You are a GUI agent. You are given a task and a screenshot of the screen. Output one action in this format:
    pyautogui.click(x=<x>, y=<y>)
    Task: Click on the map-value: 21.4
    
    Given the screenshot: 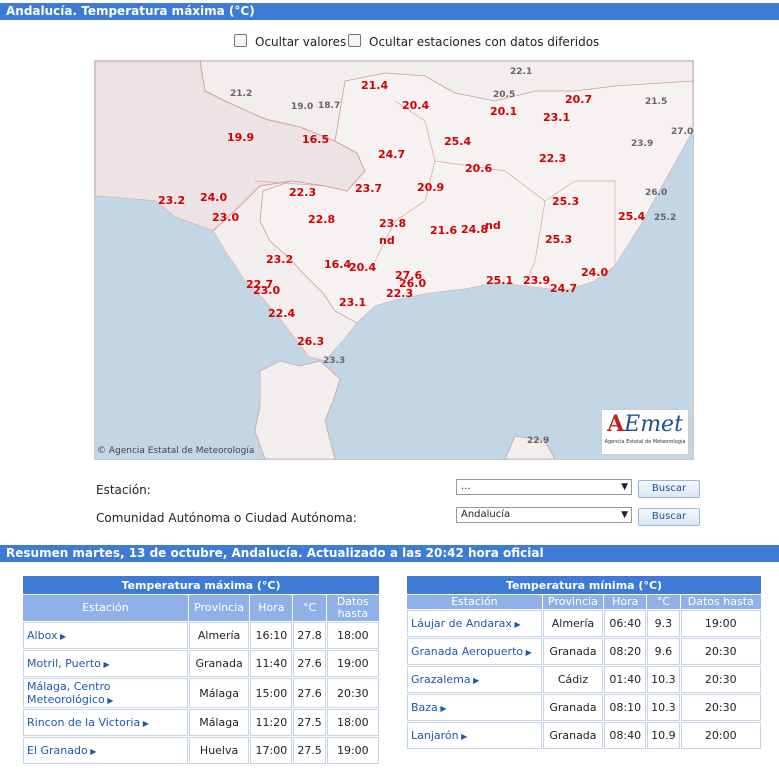 What is the action you would take?
    pyautogui.click(x=375, y=85)
    